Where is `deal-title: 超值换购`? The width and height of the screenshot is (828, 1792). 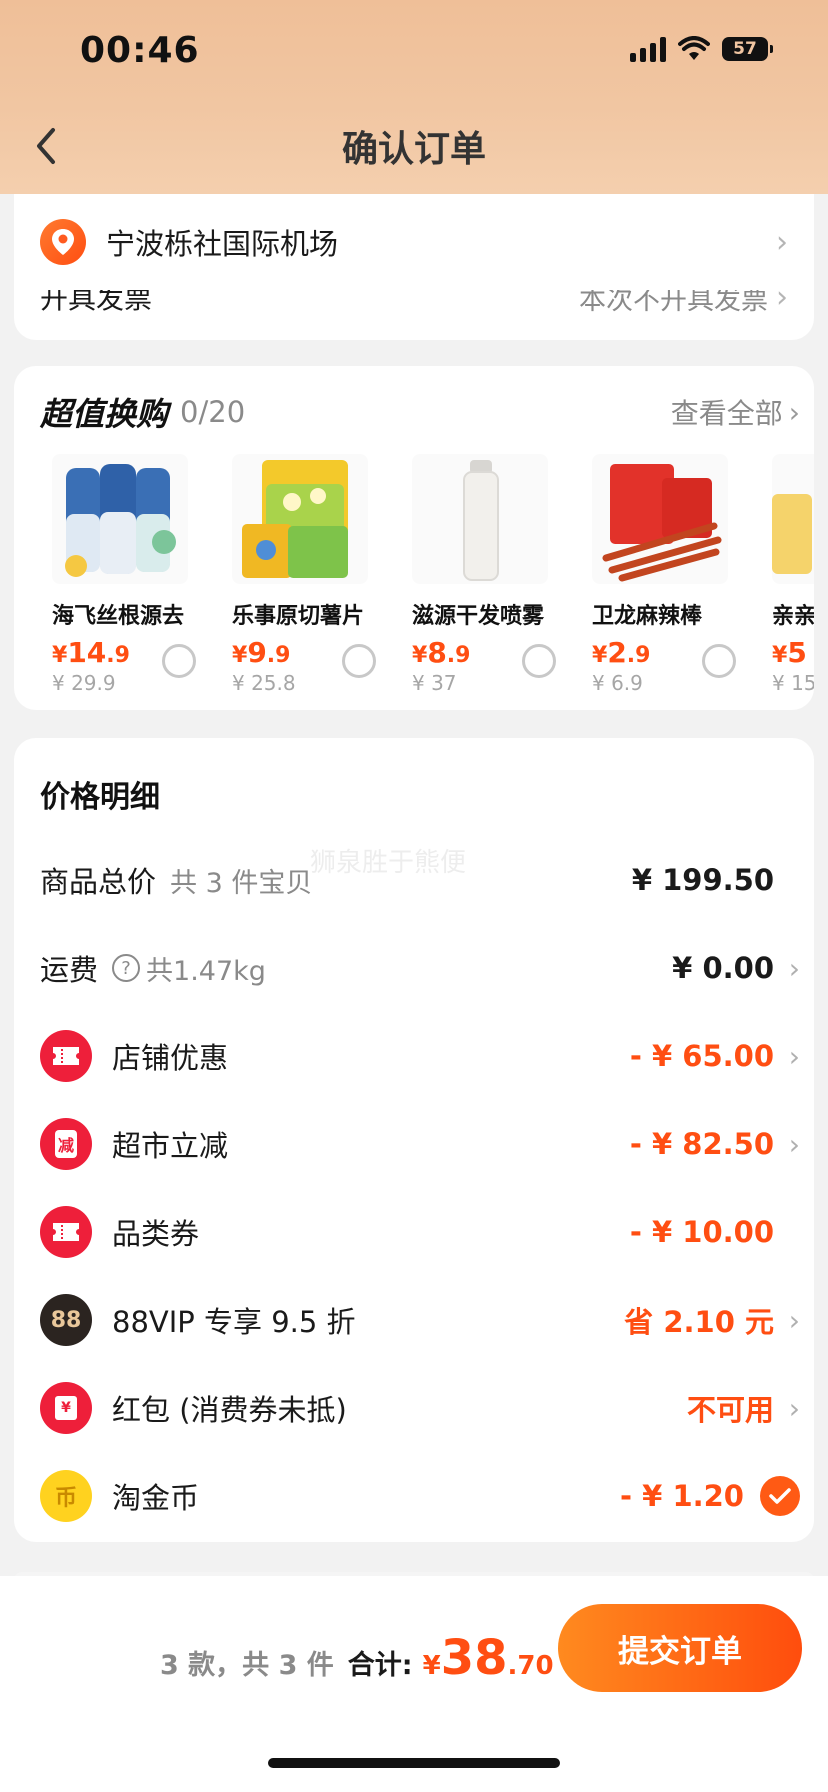 deal-title: 超值换购 is located at coordinates (104, 414).